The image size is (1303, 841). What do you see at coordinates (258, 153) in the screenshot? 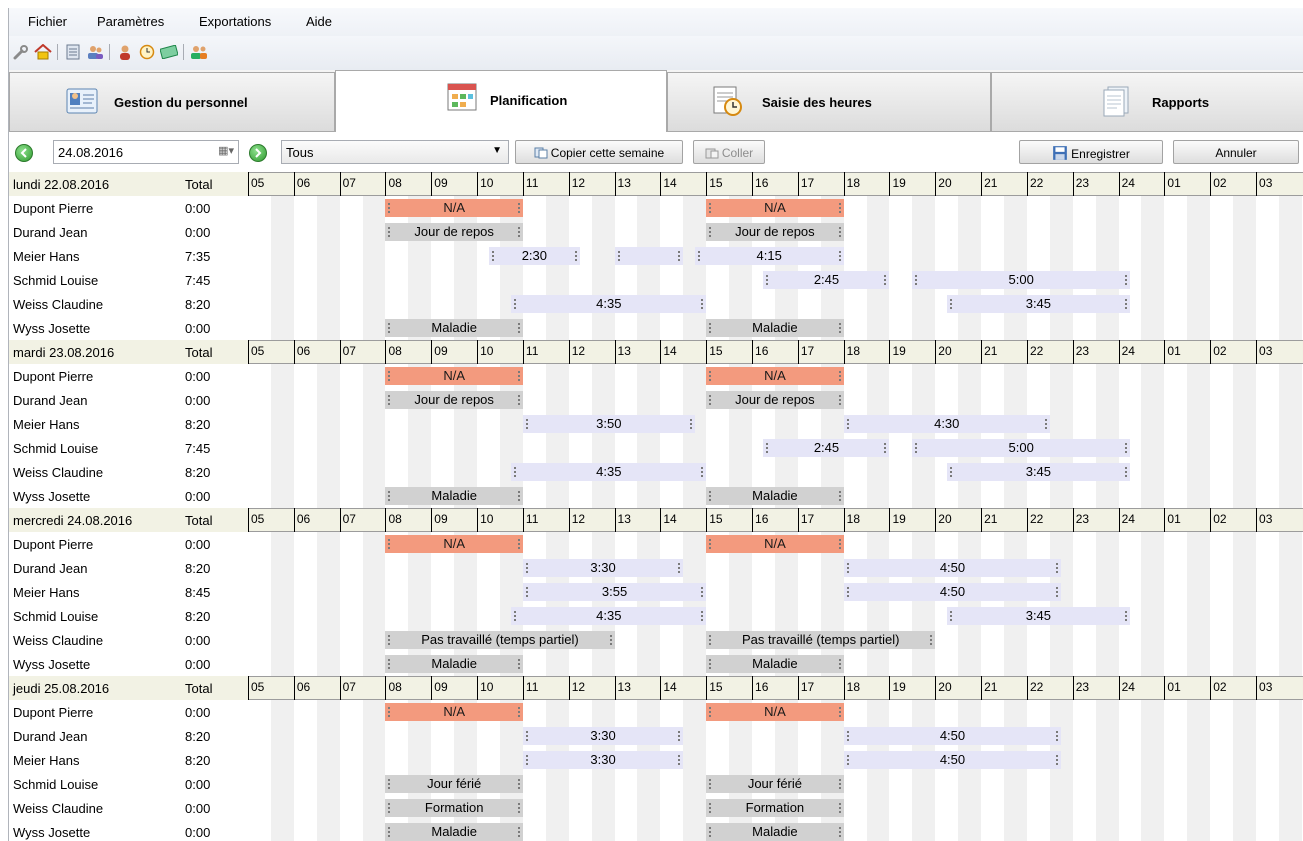
I see `next-week-button` at bounding box center [258, 153].